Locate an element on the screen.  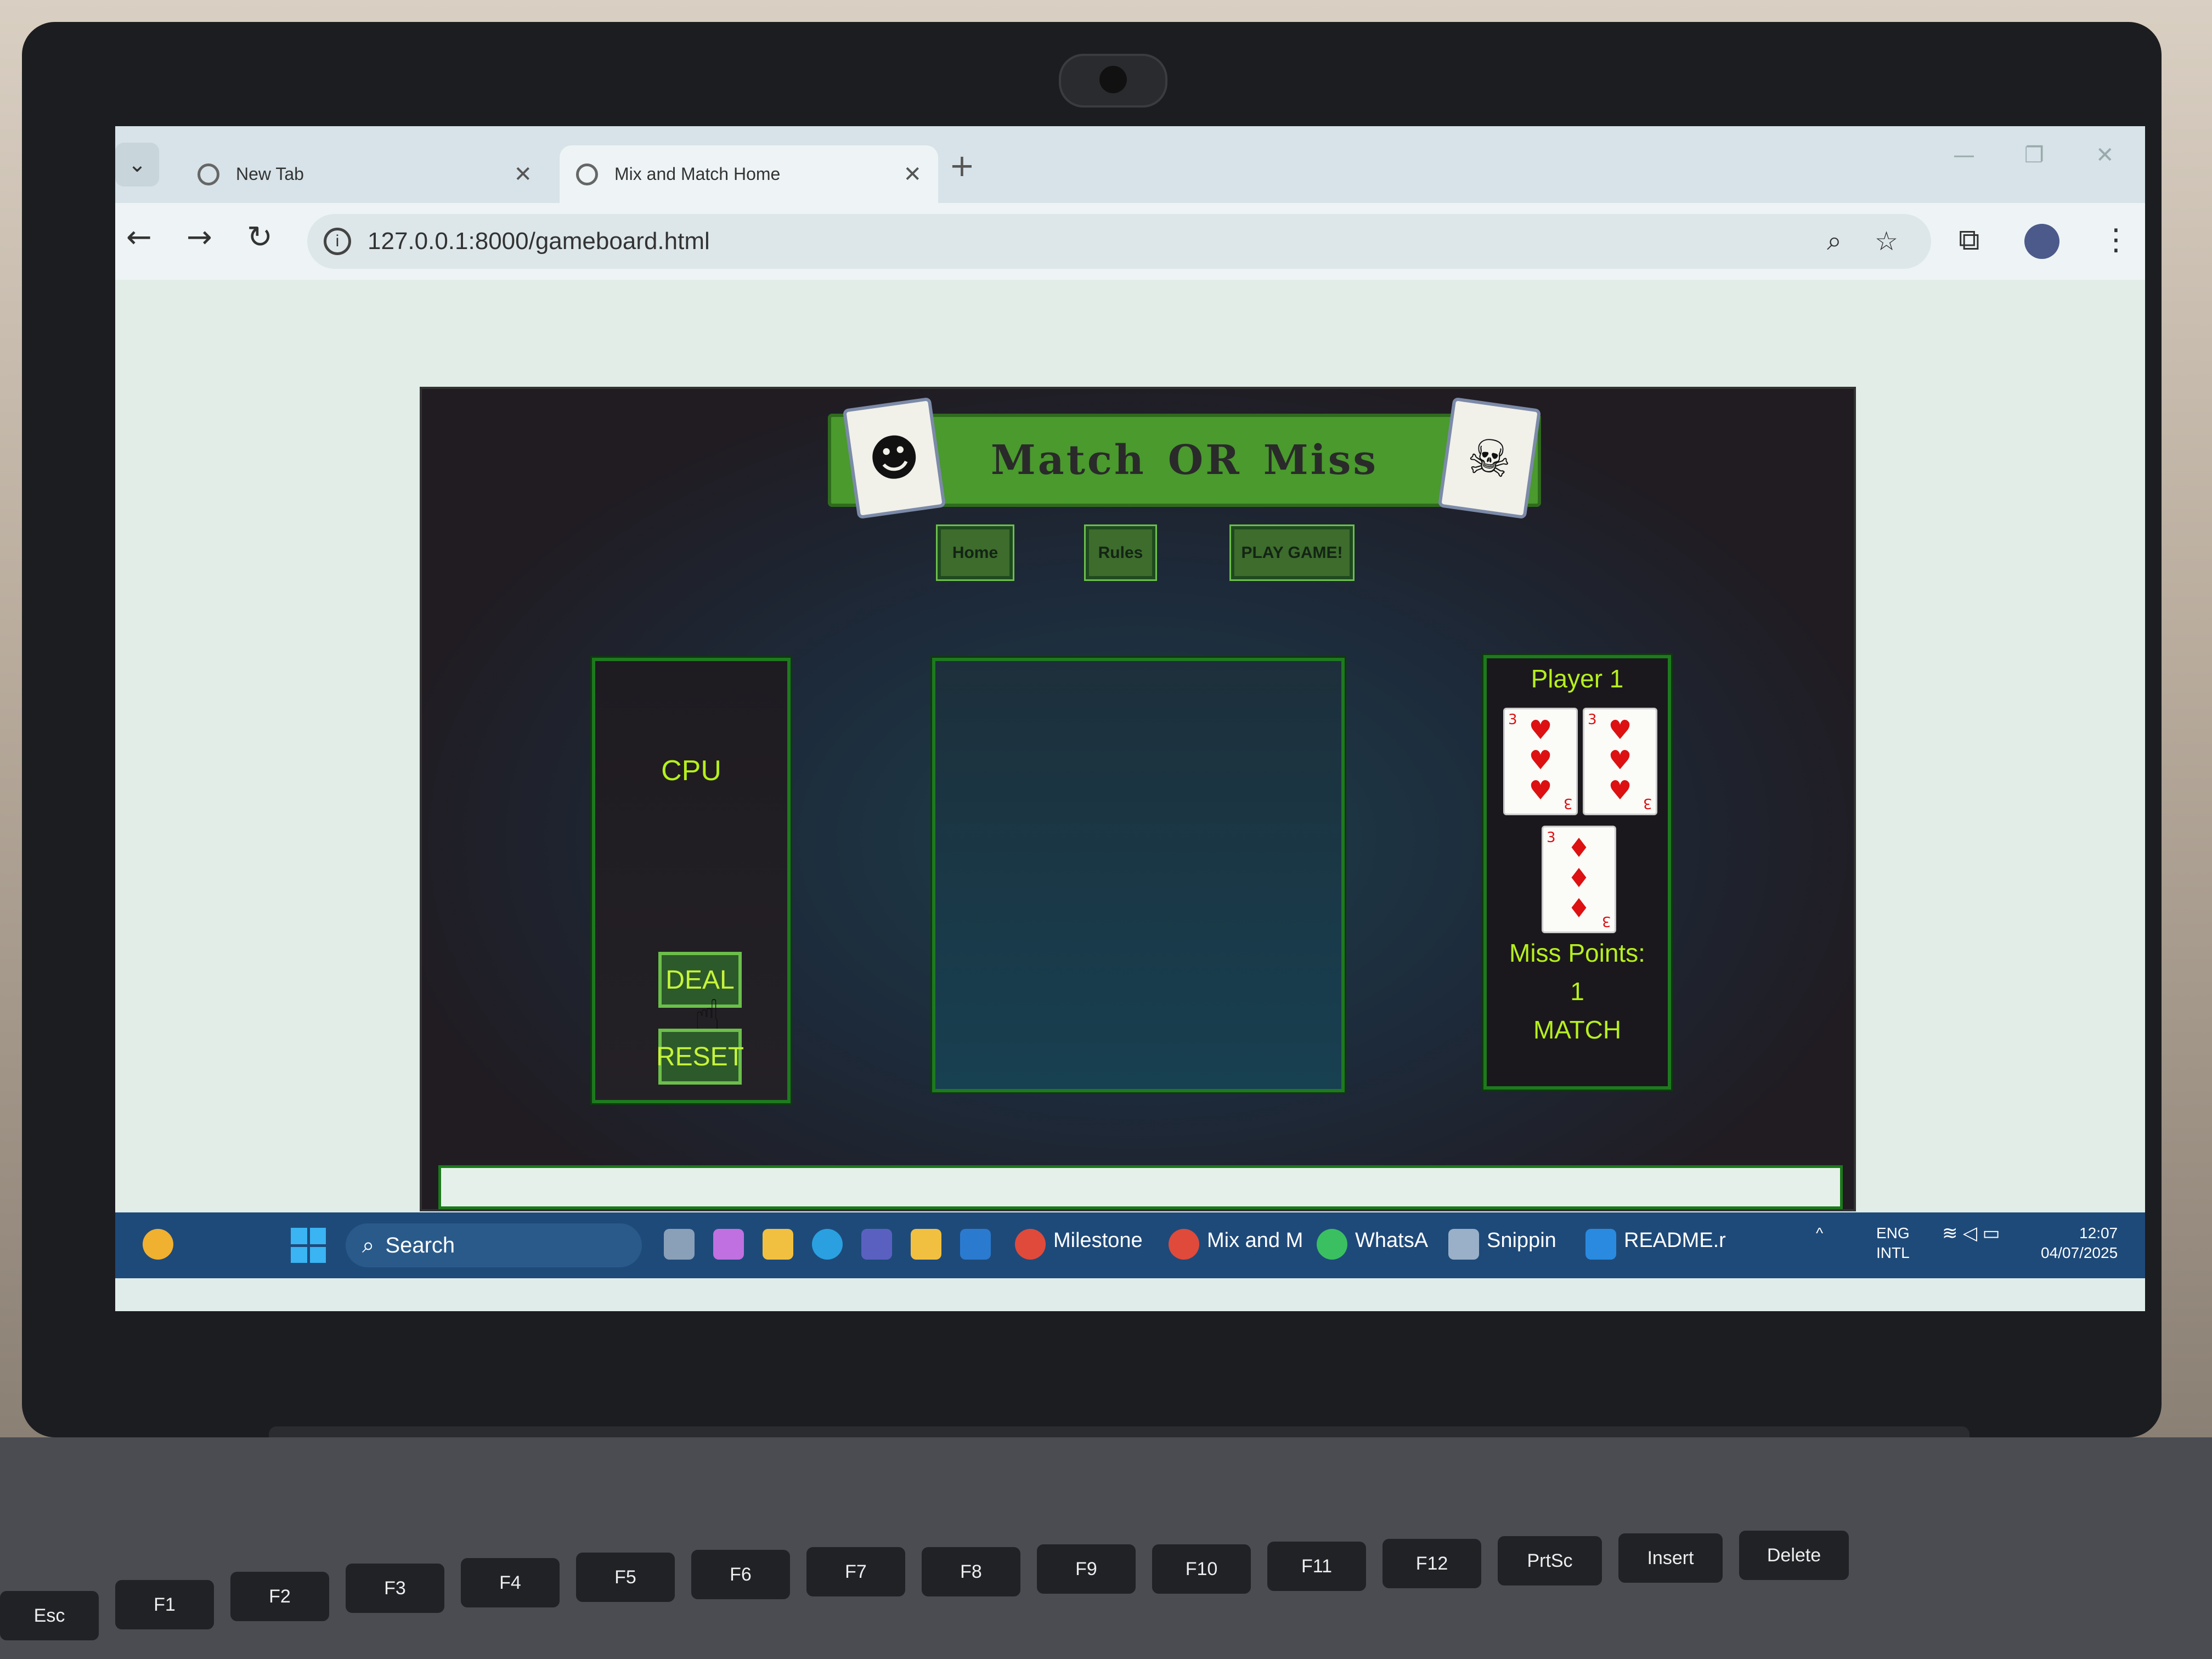
key: F3 is located at coordinates (395, 1589).